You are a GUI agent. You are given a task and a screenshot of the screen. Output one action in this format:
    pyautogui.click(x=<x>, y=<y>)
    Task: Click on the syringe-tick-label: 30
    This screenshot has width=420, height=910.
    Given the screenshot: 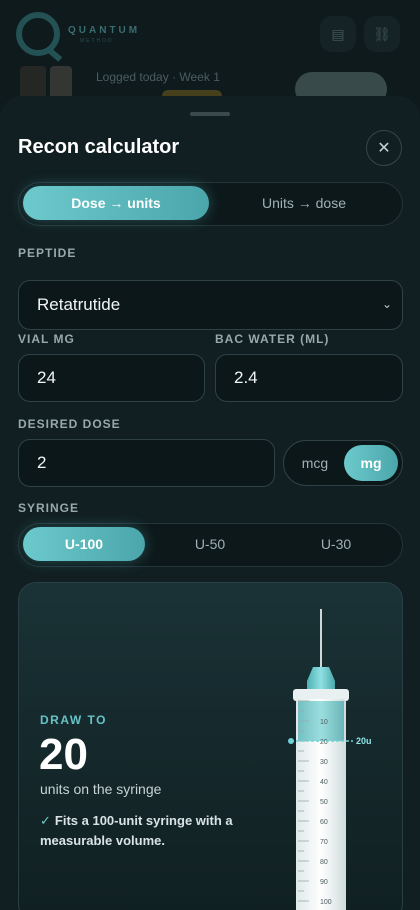 What is the action you would take?
    pyautogui.click(x=324, y=762)
    